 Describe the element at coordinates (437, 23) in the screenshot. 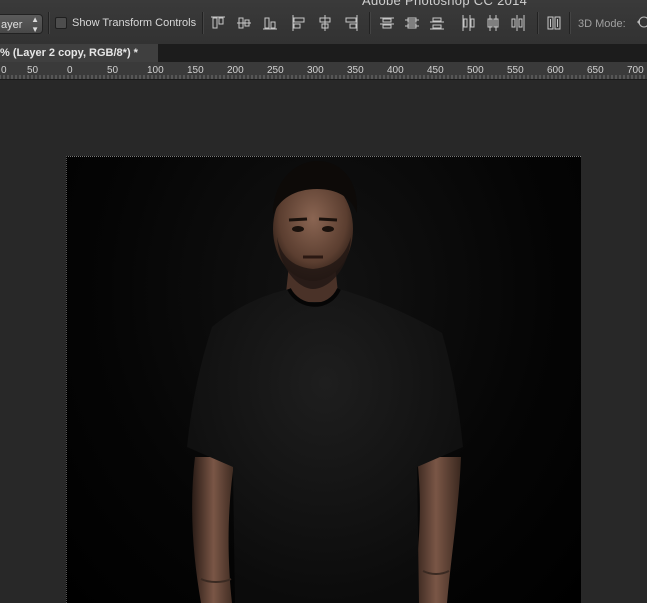

I see `distribute-bottom-icon` at that location.